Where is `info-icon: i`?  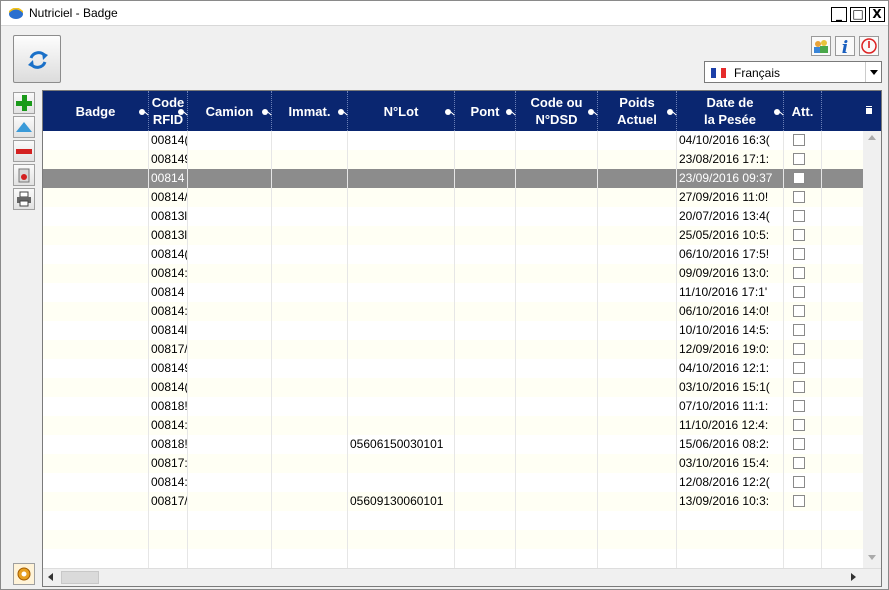 info-icon: i is located at coordinates (845, 46).